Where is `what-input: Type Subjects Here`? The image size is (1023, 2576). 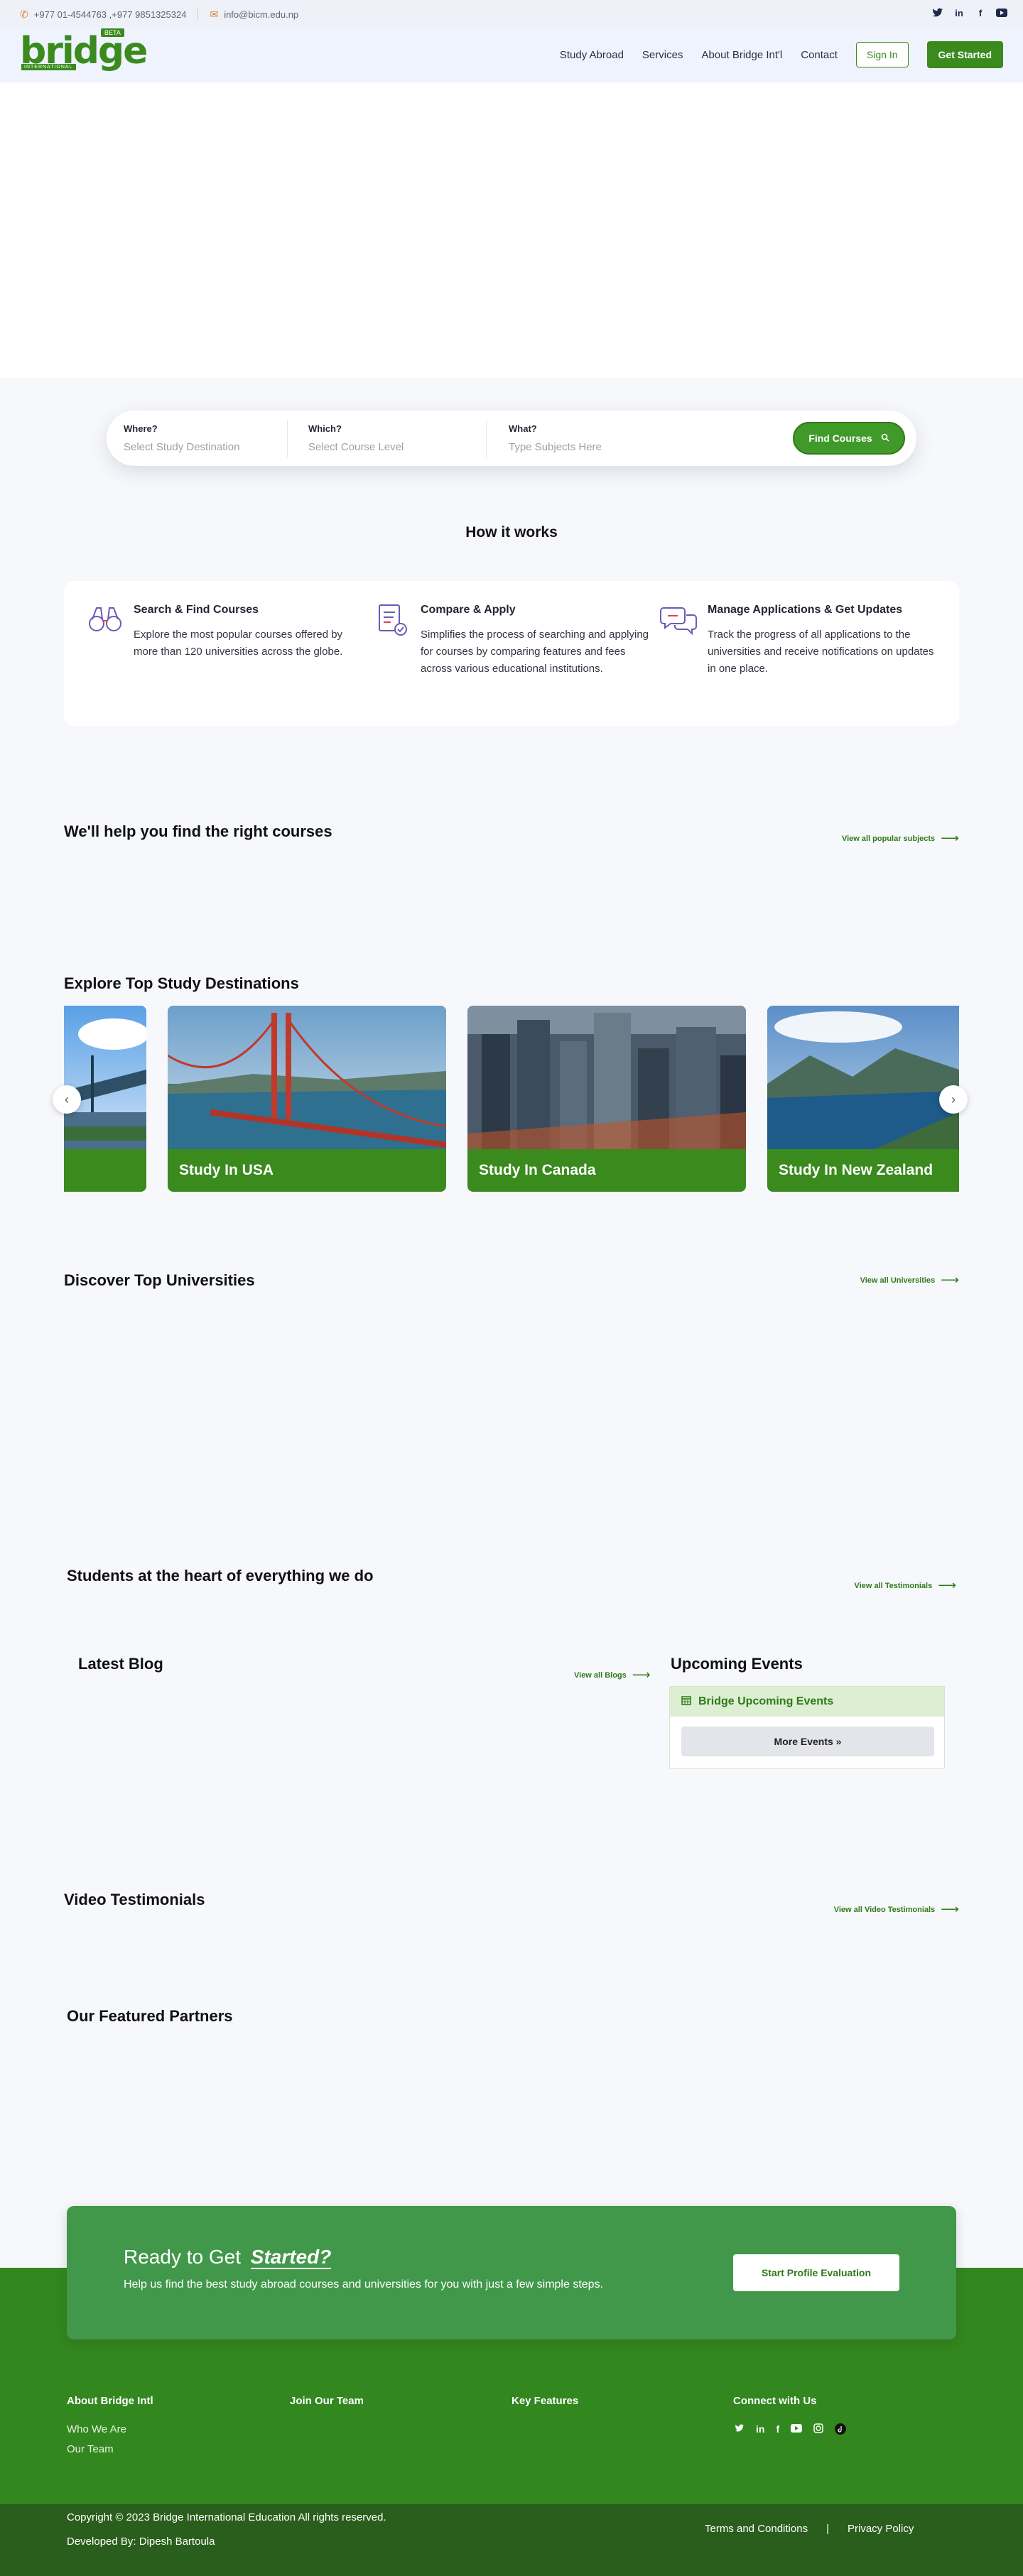 what-input: Type Subjects Here is located at coordinates (556, 447).